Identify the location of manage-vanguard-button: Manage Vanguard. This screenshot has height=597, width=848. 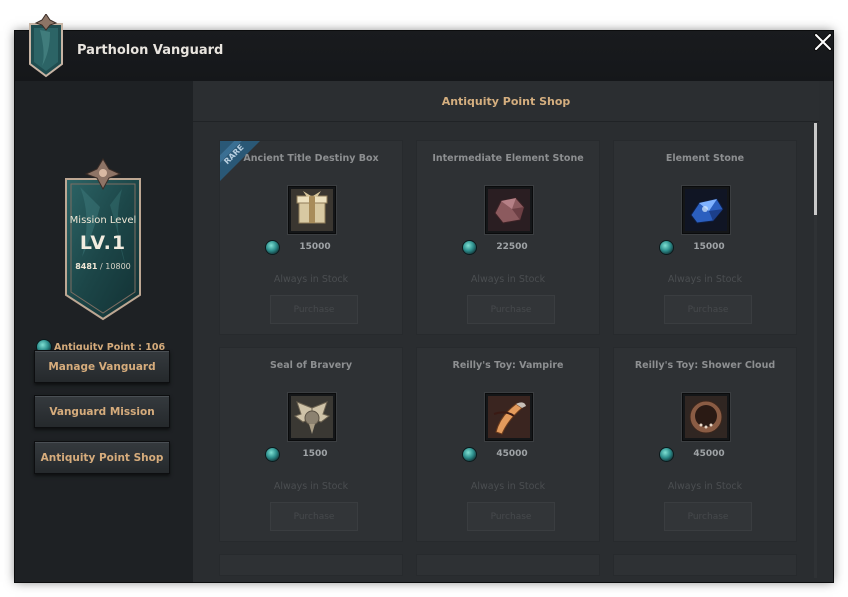
(102, 366).